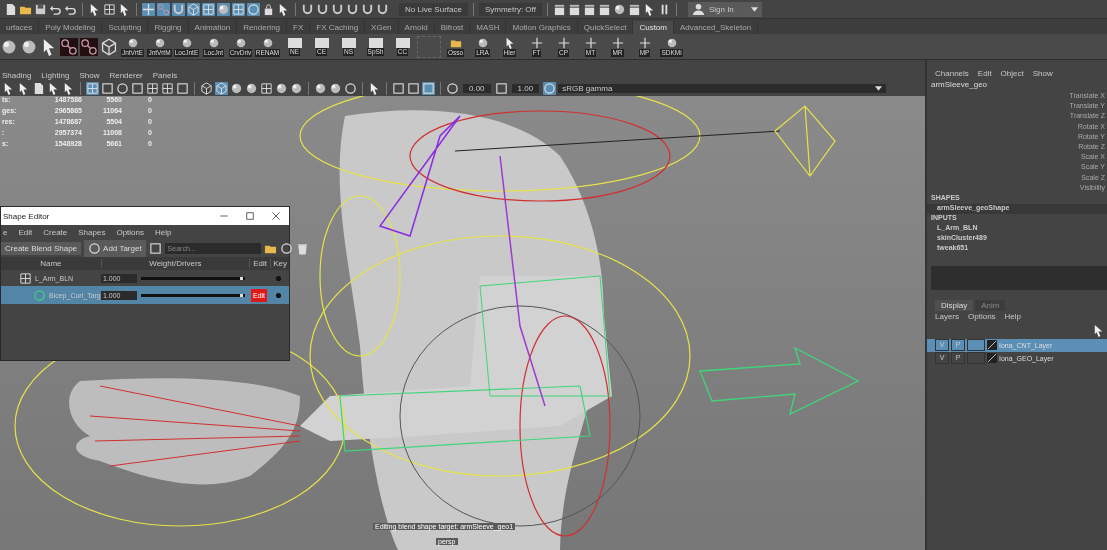  What do you see at coordinates (55, 75) in the screenshot?
I see `menu-item: Lighting` at bounding box center [55, 75].